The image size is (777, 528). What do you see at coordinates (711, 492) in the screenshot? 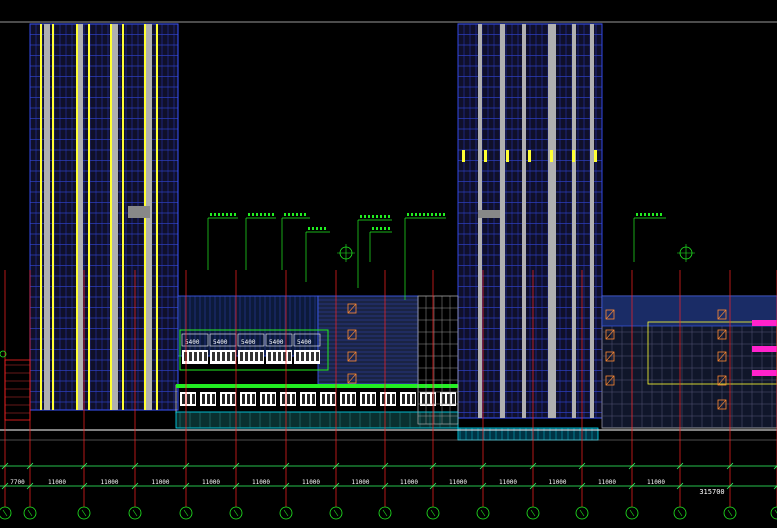
I see `dimension-total-label: 315700` at bounding box center [711, 492].